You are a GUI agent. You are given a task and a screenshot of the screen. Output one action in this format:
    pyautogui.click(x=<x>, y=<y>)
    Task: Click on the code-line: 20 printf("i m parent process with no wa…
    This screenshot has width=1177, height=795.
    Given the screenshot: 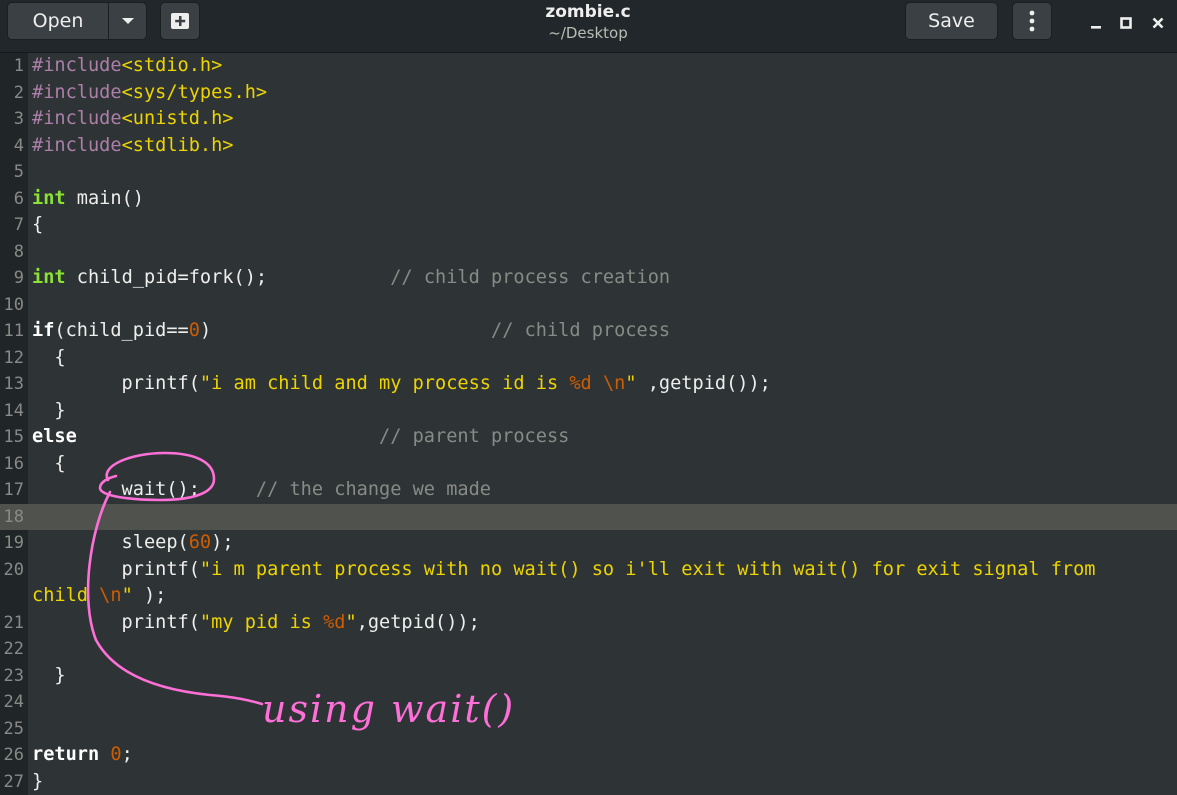 What is the action you would take?
    pyautogui.click(x=588, y=570)
    